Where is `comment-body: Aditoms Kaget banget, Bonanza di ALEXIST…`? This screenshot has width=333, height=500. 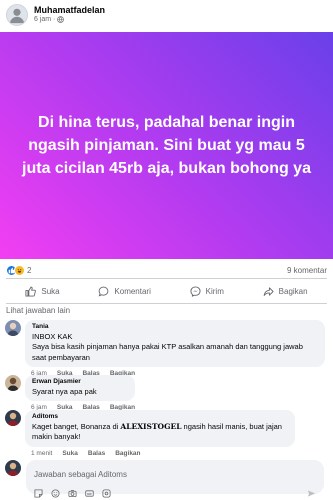
comment-body: Aditoms Kaget banget, Bonanza di ALEXIST… is located at coordinates (160, 433).